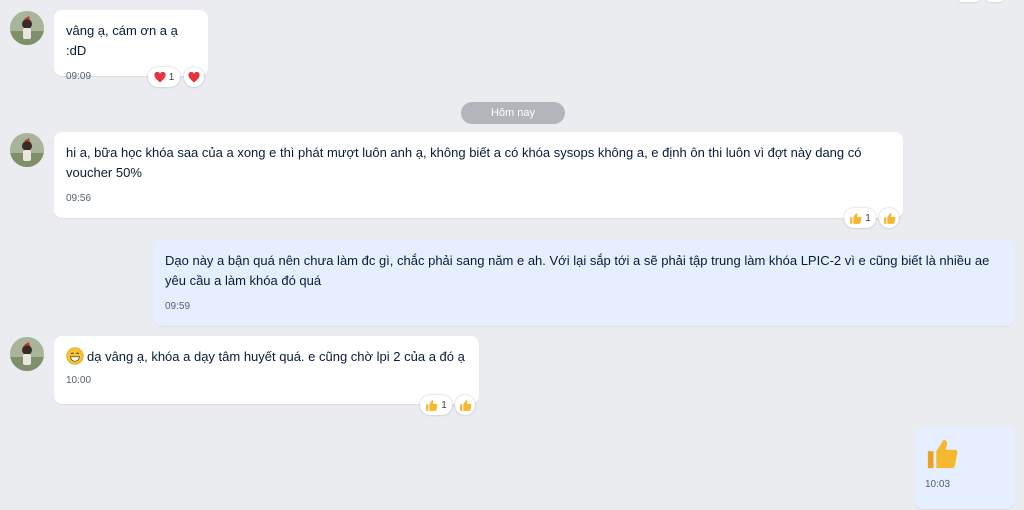  What do you see at coordinates (79, 198) in the screenshot?
I see `message-time: 09:56` at bounding box center [79, 198].